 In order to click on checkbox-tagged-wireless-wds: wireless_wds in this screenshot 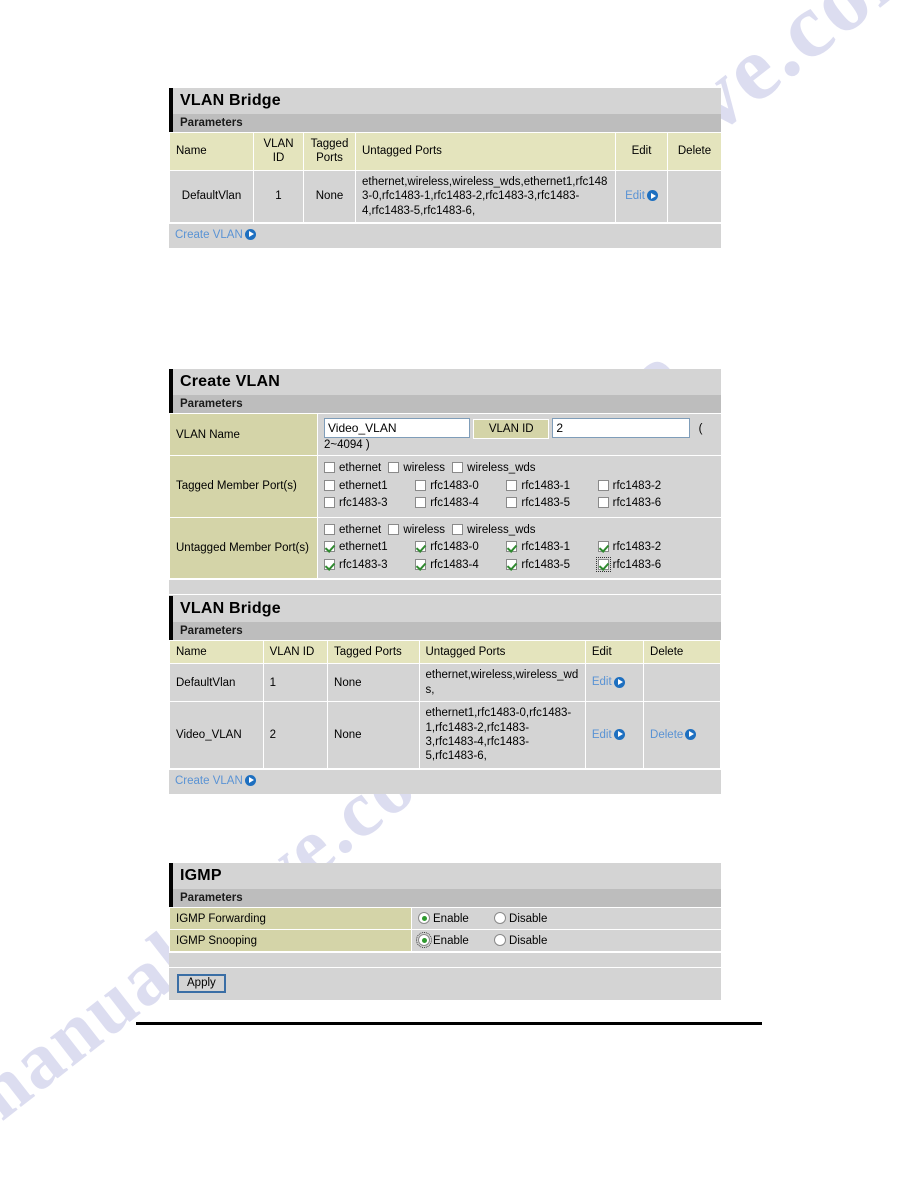, I will do `click(494, 468)`.